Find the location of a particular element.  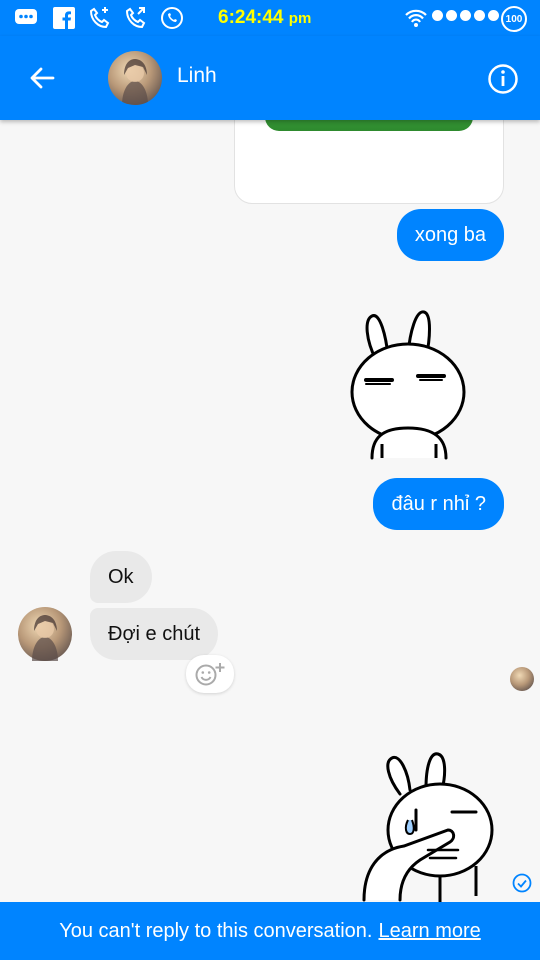

info-button is located at coordinates (503, 79).